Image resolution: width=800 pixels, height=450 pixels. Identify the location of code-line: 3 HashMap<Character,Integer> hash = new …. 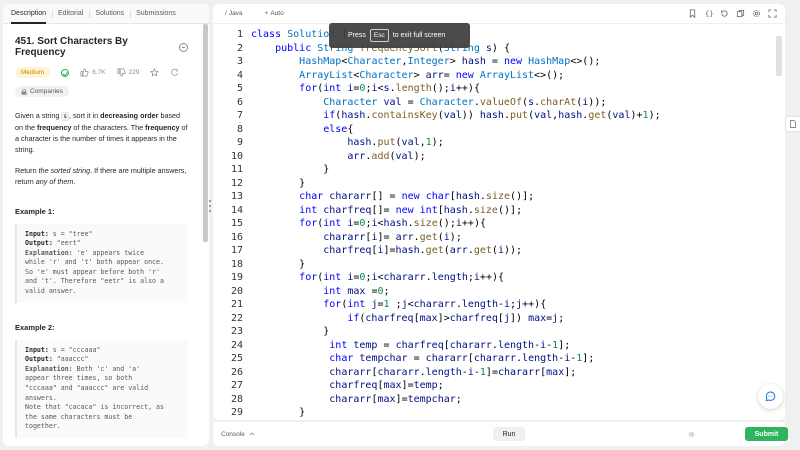
(492, 62).